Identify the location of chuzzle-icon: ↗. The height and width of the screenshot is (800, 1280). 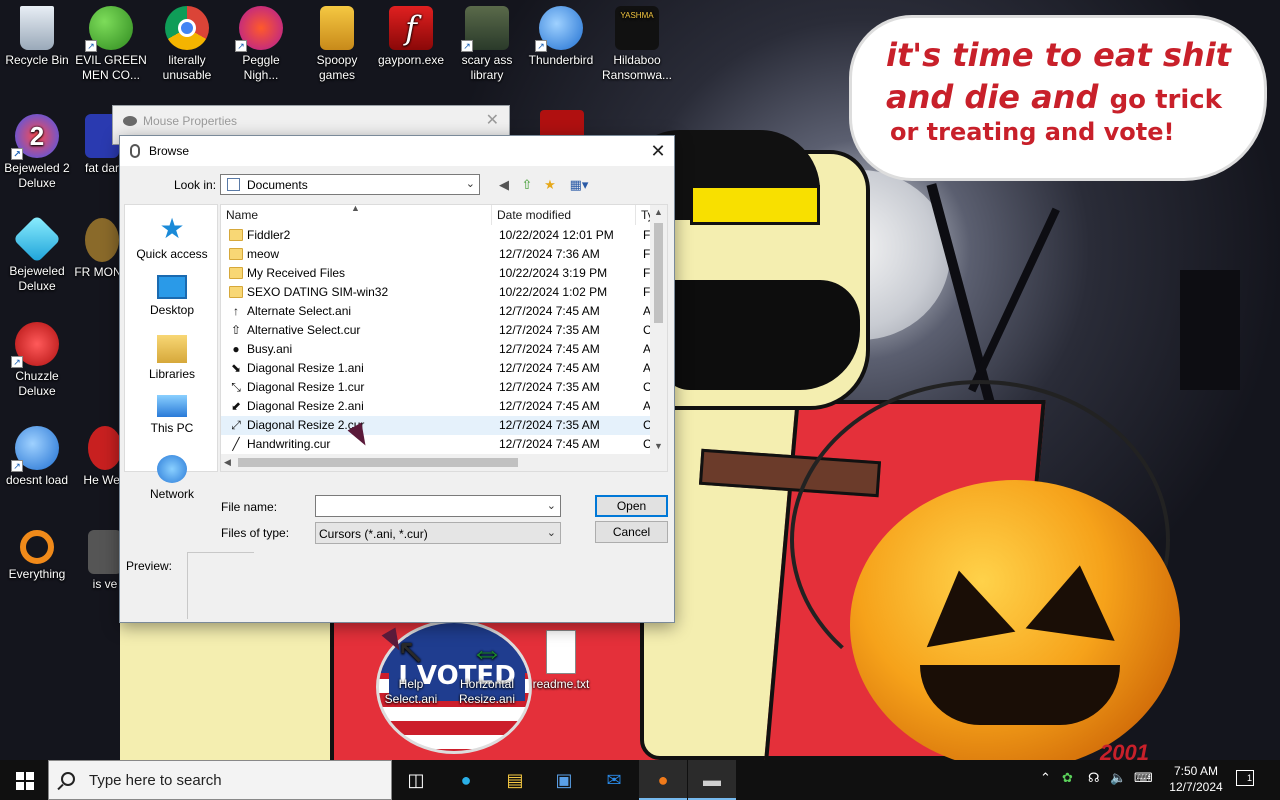
(35, 345).